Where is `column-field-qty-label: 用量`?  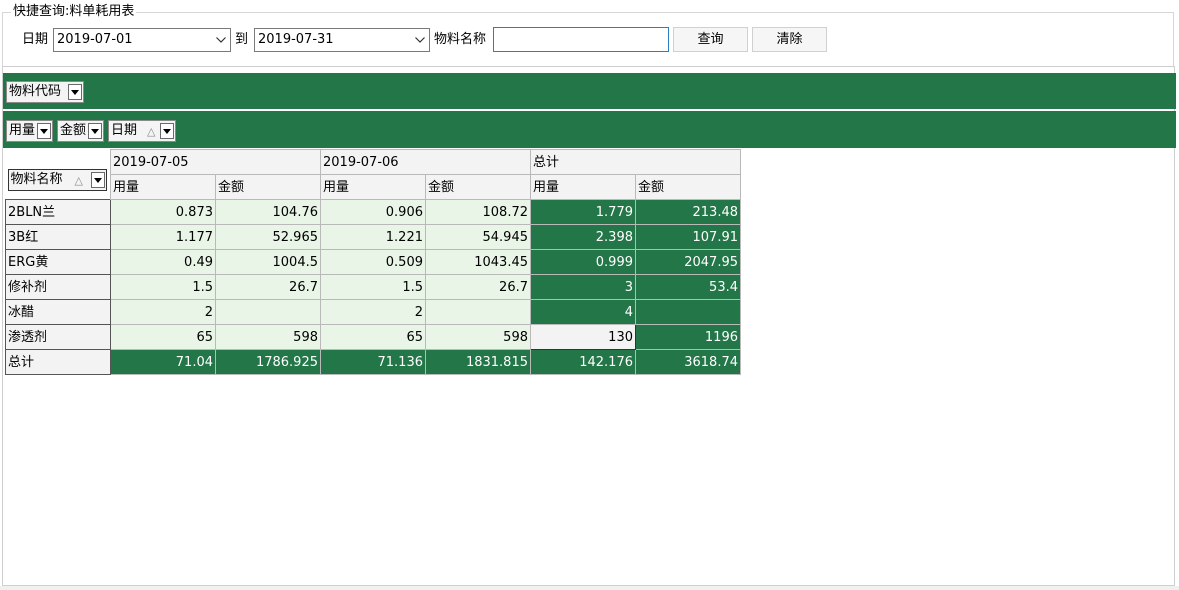 column-field-qty-label: 用量 is located at coordinates (22, 130).